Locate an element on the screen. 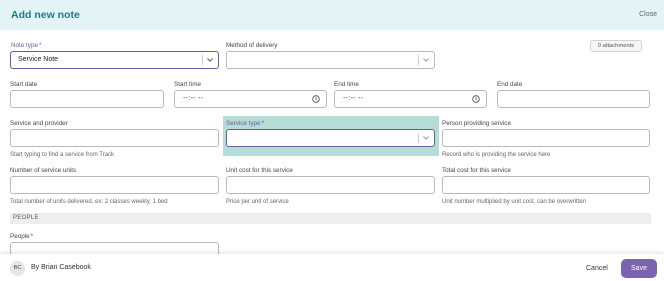 Image resolution: width=664 pixels, height=281 pixels. total-cost-input is located at coordinates (546, 185).